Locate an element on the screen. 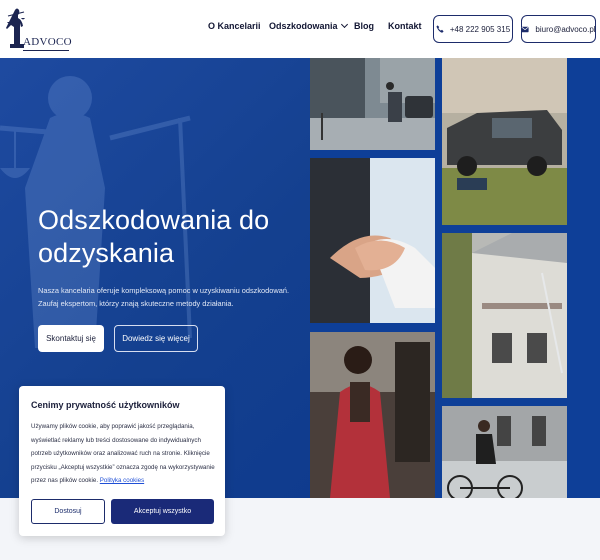 The image size is (600, 560). nav-label: Kontakt is located at coordinates (405, 26).